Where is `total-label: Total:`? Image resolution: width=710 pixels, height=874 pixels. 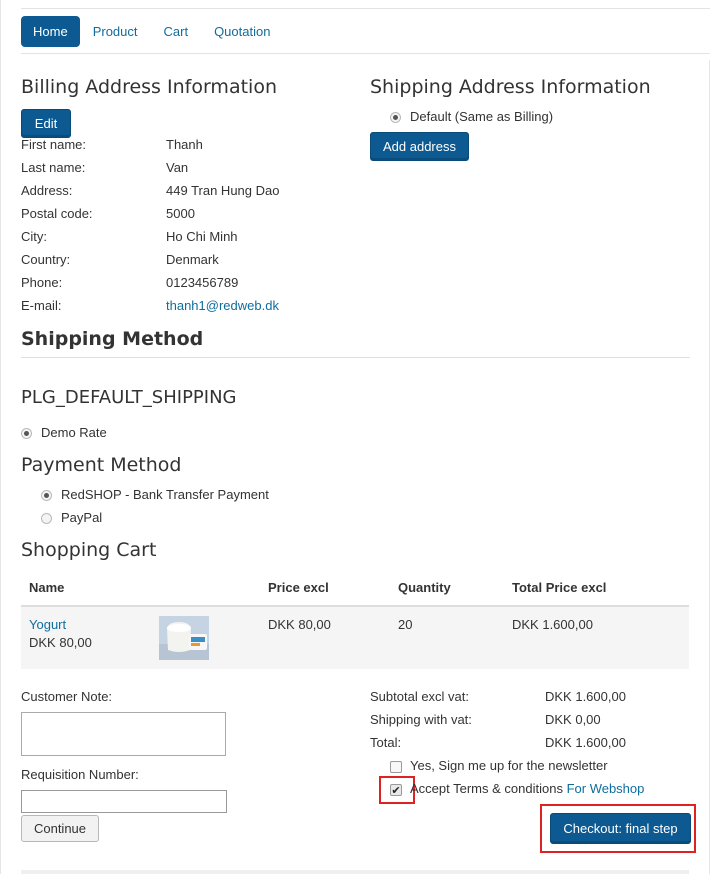
total-label: Total: is located at coordinates (386, 742).